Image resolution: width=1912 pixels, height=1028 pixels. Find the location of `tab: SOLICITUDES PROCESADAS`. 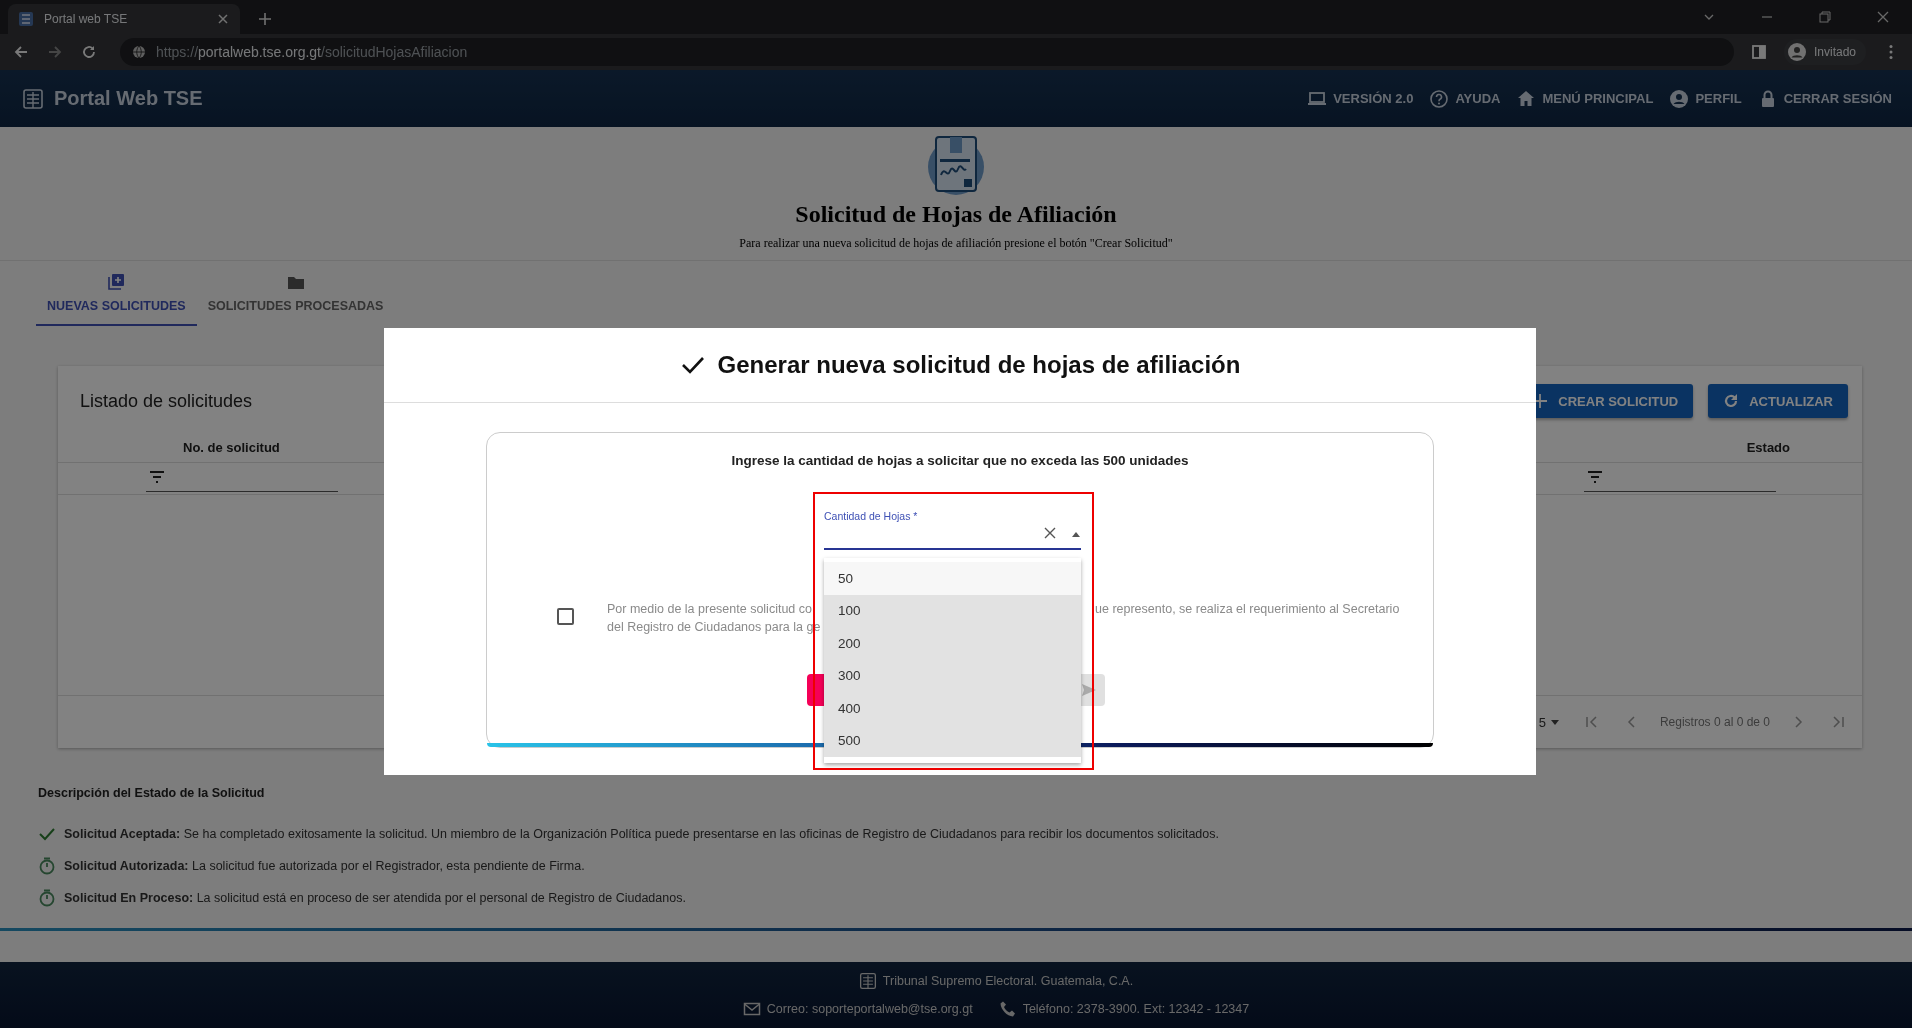

tab: SOLICITUDES PROCESADAS is located at coordinates (295, 293).